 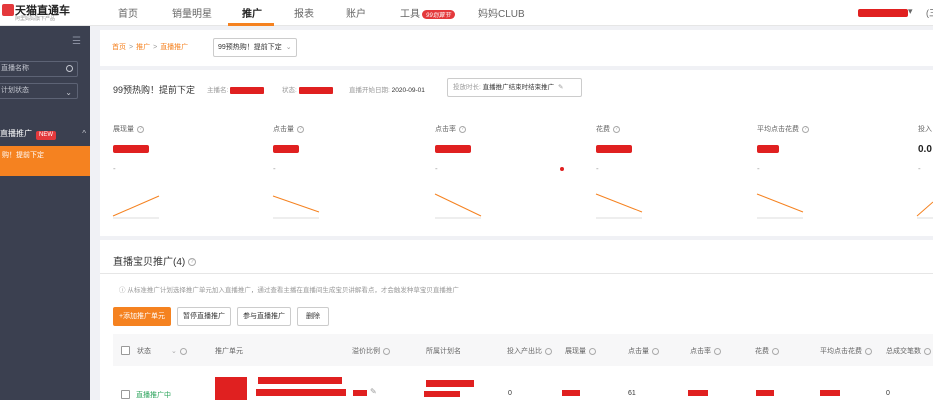 What do you see at coordinates (69, 68) in the screenshot?
I see `search-icon` at bounding box center [69, 68].